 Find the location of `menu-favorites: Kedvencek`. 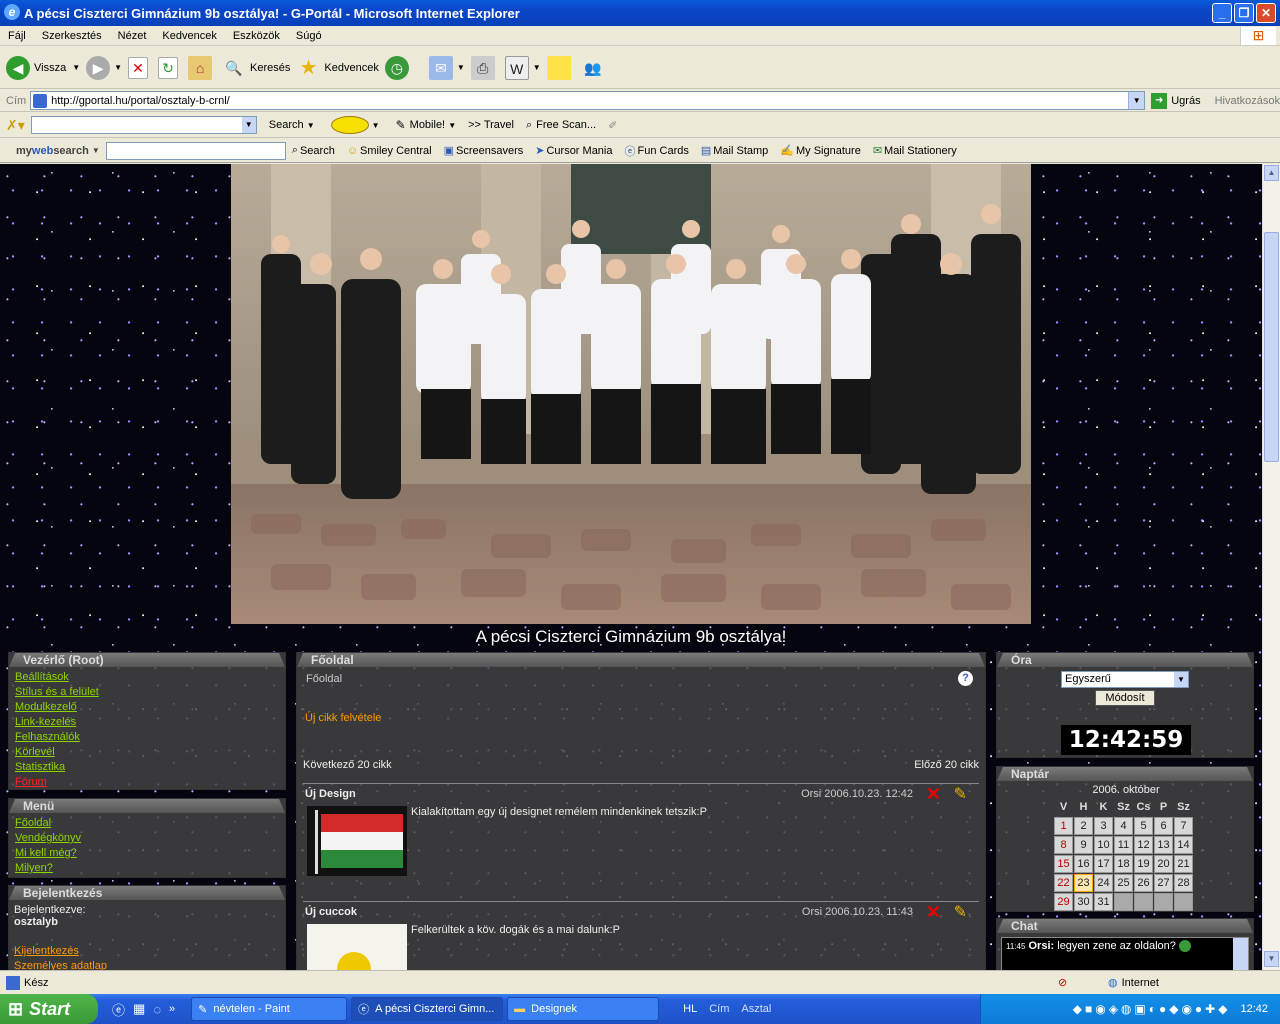

menu-favorites: Kedvencek is located at coordinates (189, 36).